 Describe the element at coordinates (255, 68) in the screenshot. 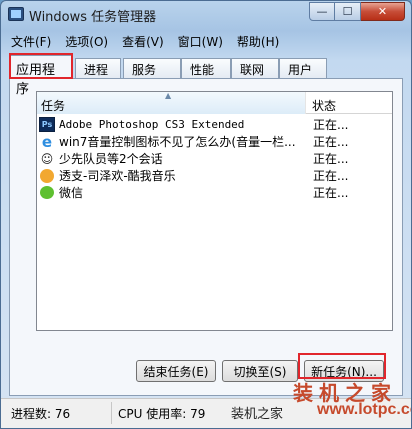

I see `tab-networking: 联网` at that location.